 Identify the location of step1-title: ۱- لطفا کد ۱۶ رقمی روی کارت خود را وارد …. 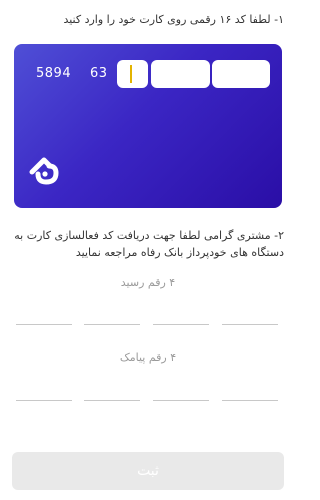
(173, 19).